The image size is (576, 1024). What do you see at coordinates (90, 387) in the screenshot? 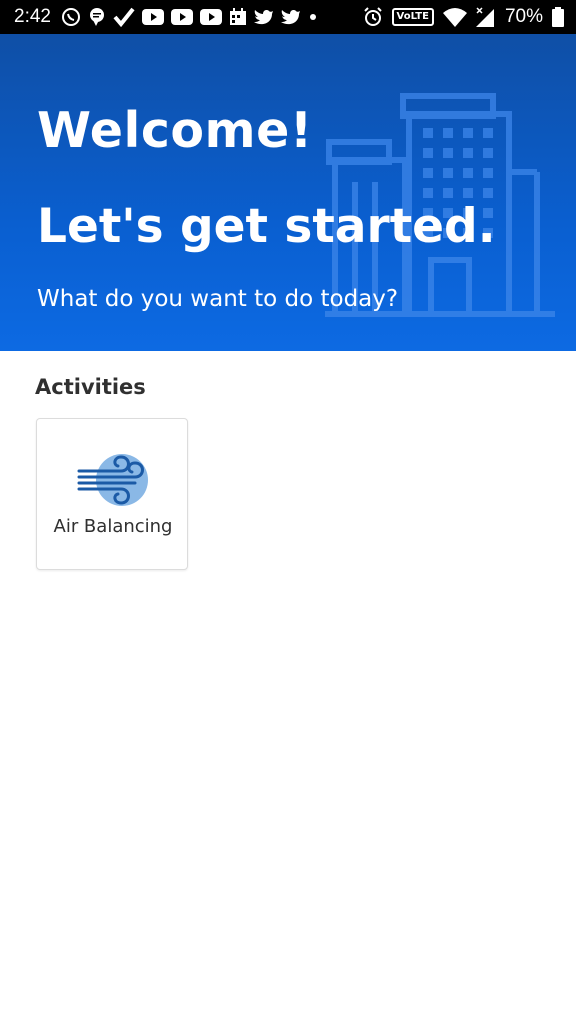
I see `activities-heading: Activities` at bounding box center [90, 387].